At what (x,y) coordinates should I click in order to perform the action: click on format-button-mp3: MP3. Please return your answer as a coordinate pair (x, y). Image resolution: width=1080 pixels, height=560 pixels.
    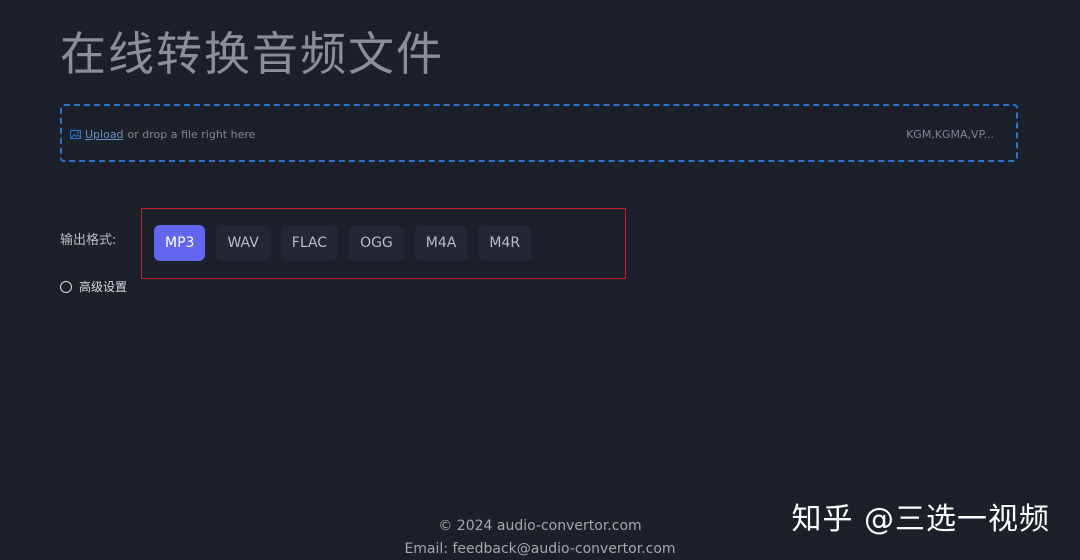
    Looking at the image, I should click on (180, 243).